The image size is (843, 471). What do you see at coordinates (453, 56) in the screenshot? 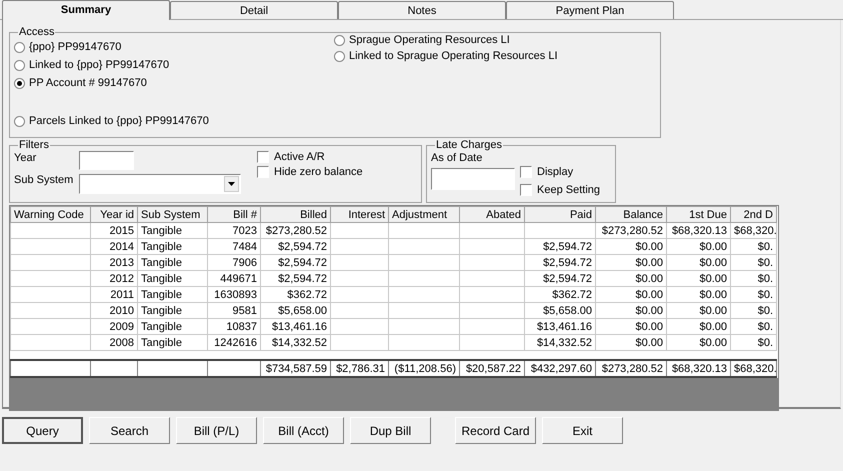
I see `radio-label: Linked to Sprague Operating Resources LI` at bounding box center [453, 56].